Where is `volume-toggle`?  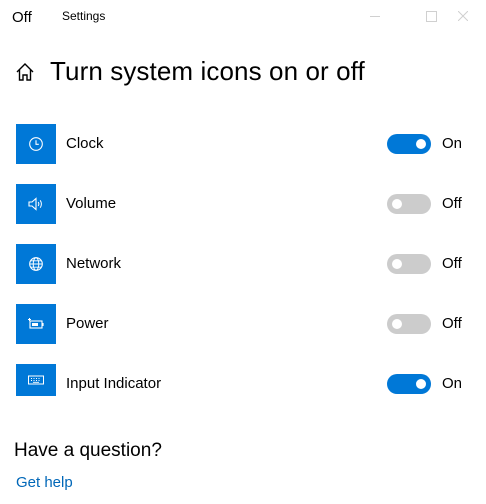
volume-toggle is located at coordinates (409, 204).